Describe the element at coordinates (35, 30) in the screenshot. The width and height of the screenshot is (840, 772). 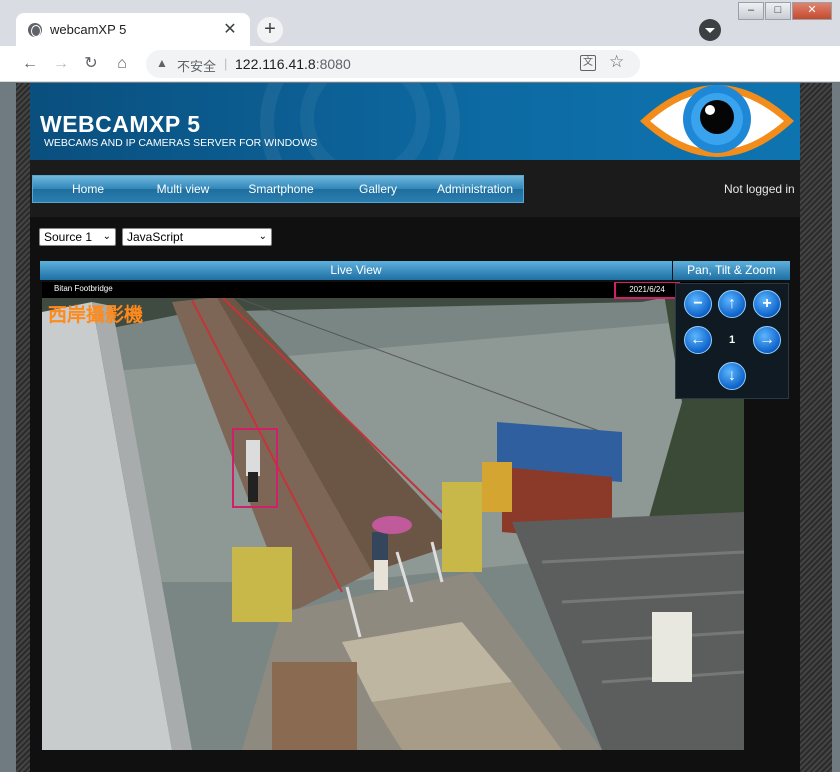
I see `globe-icon` at that location.